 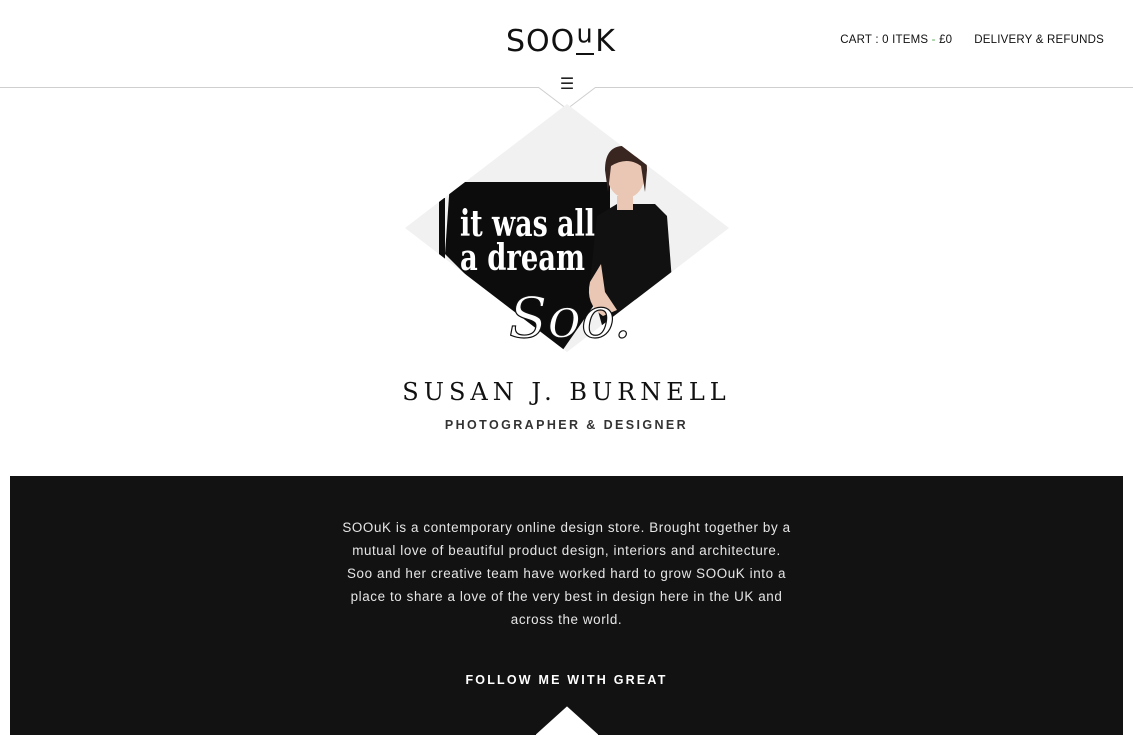 I want to click on logo-u-mark: u, so click(x=585, y=40).